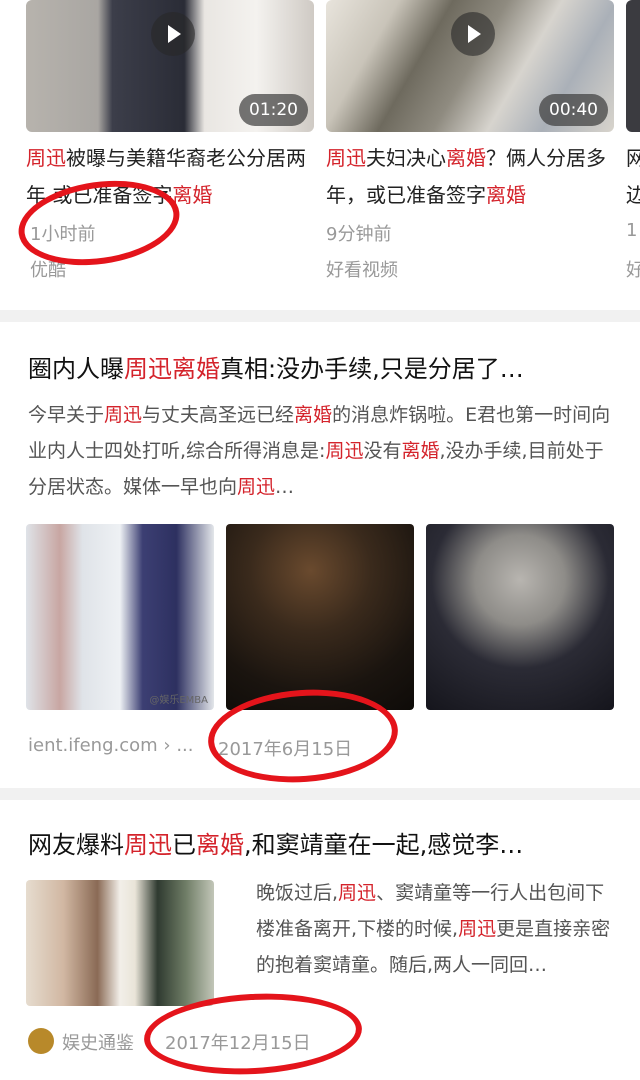  What do you see at coordinates (218, 415) in the screenshot?
I see `snippet-segment: 与丈夫高圣远已经` at bounding box center [218, 415].